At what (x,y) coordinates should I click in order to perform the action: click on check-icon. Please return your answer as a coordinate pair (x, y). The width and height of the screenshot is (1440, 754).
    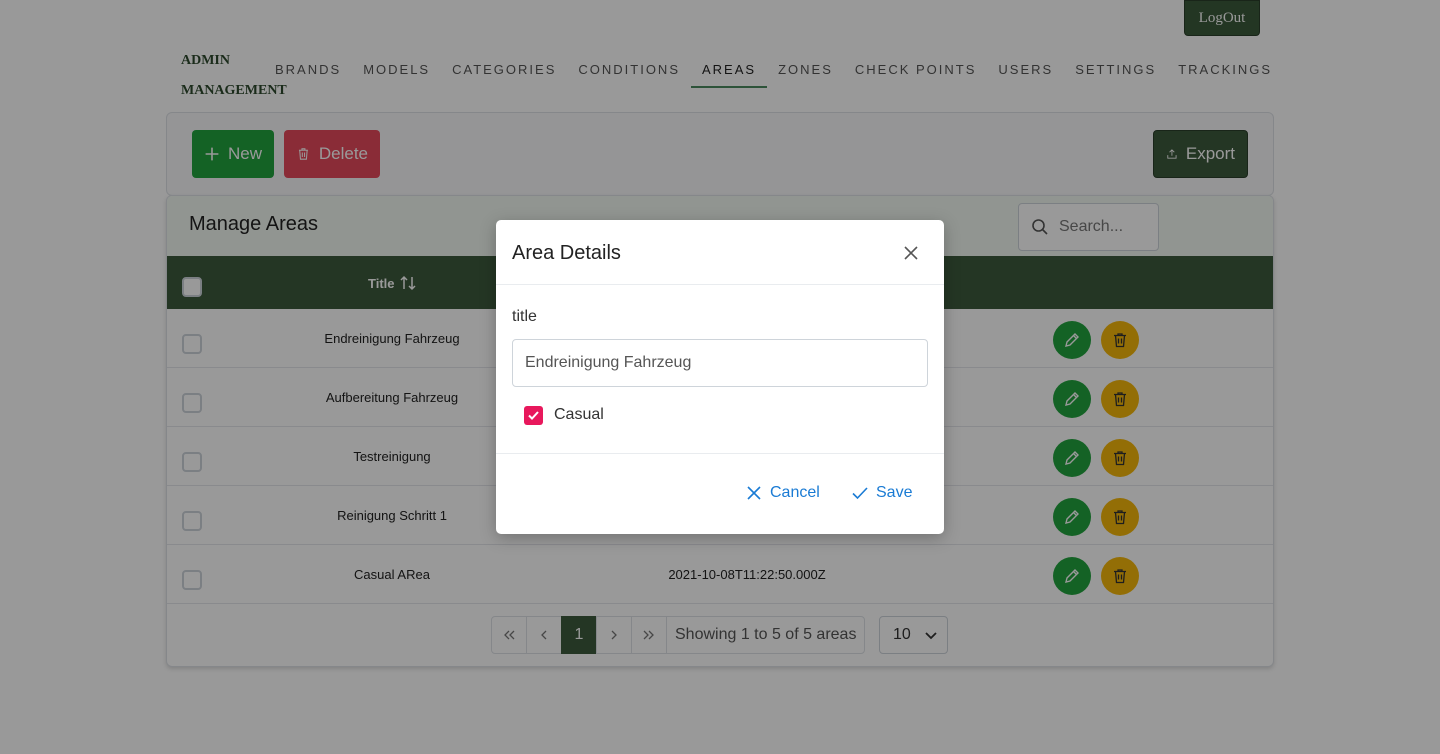
    Looking at the image, I should click on (860, 493).